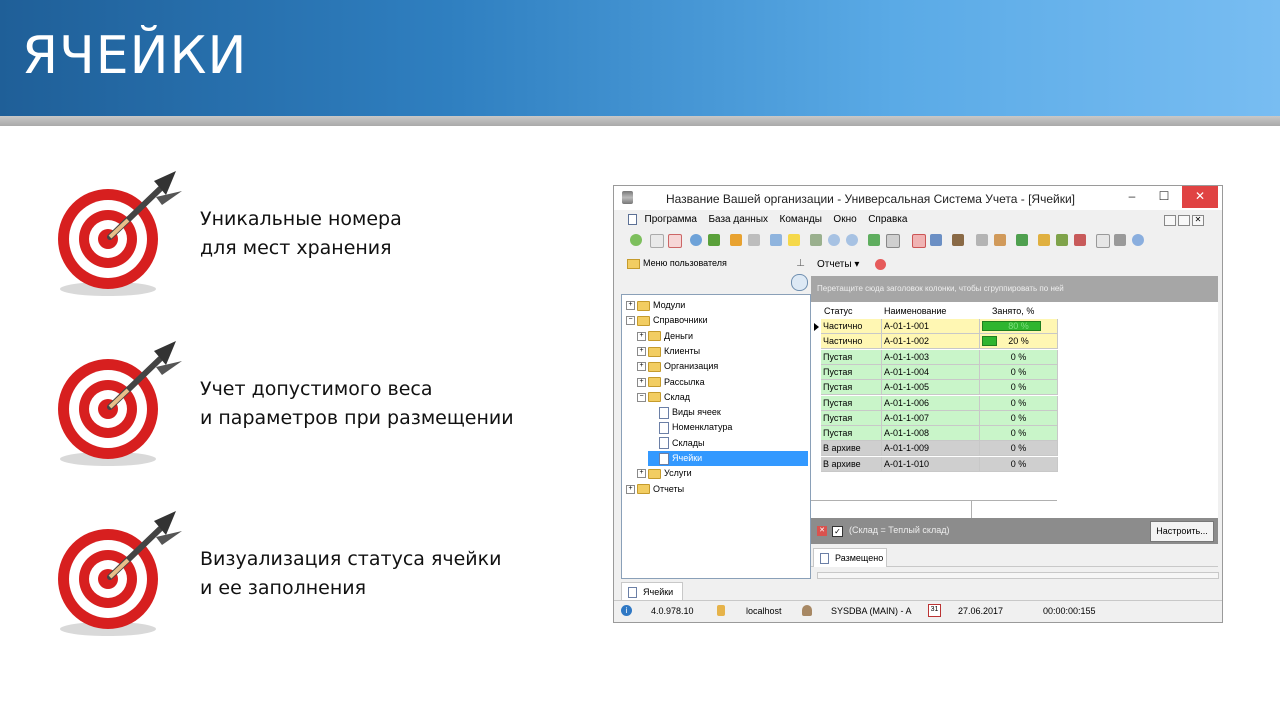 The height and width of the screenshot is (720, 1280). I want to click on recycle-icon, so click(714, 240).